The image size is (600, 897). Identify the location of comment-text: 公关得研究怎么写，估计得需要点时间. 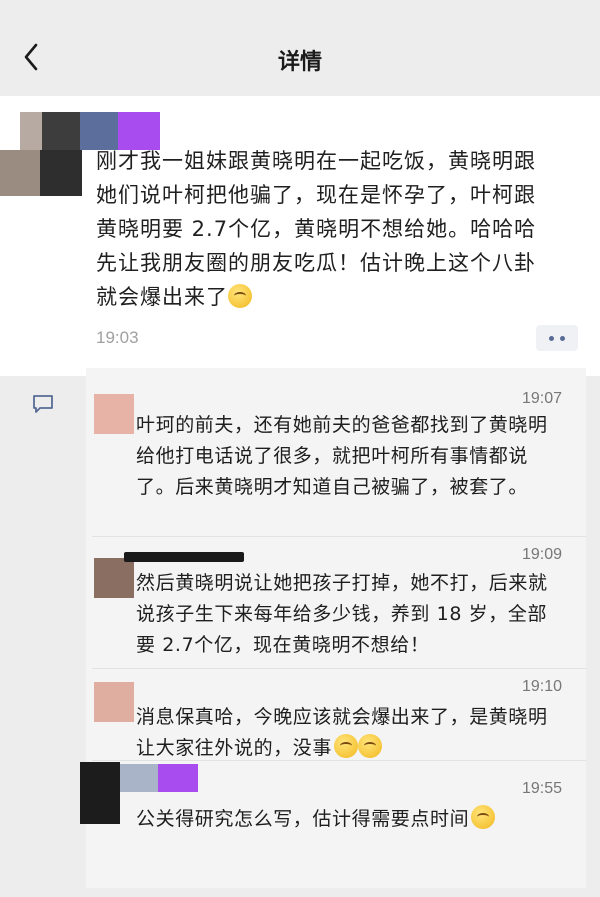
(351, 819).